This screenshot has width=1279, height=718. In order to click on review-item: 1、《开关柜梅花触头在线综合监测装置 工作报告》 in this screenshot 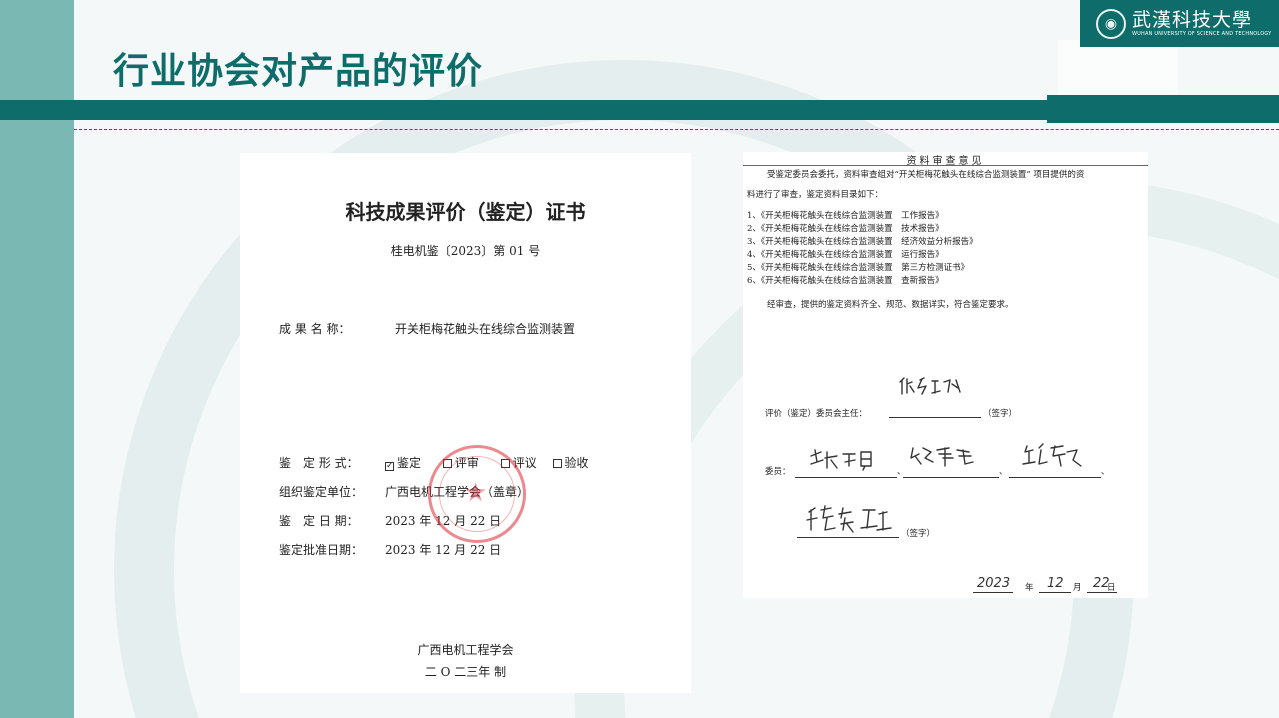, I will do `click(845, 216)`.